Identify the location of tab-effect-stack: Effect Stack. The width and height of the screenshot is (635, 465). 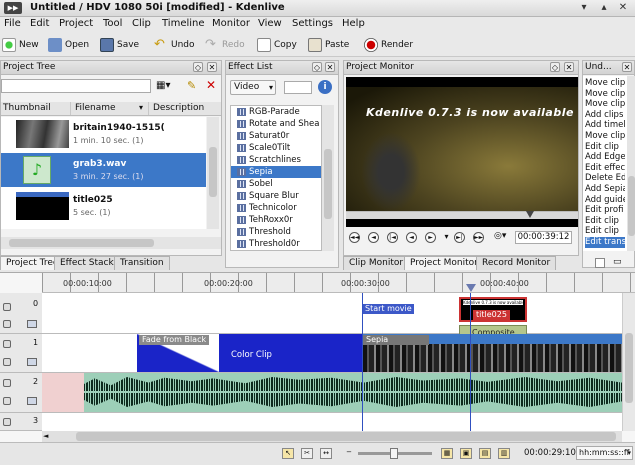
(87, 263).